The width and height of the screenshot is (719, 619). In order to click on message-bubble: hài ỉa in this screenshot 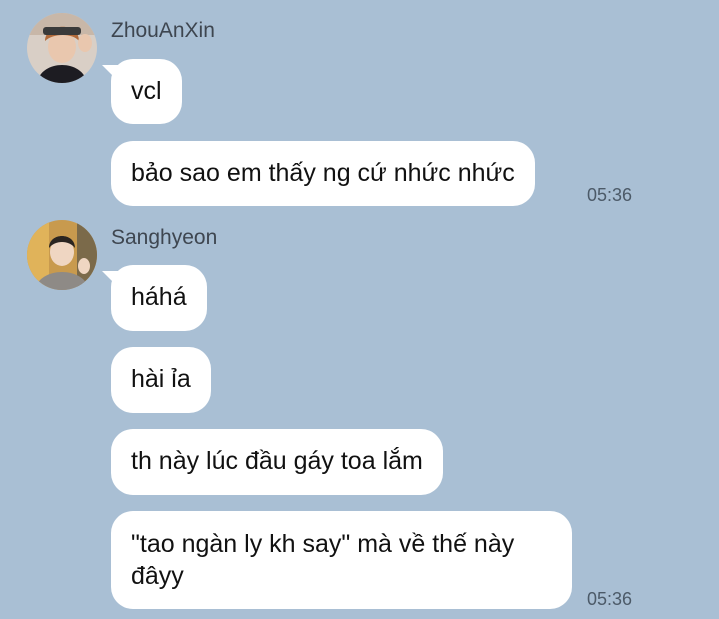, I will do `click(161, 380)`.